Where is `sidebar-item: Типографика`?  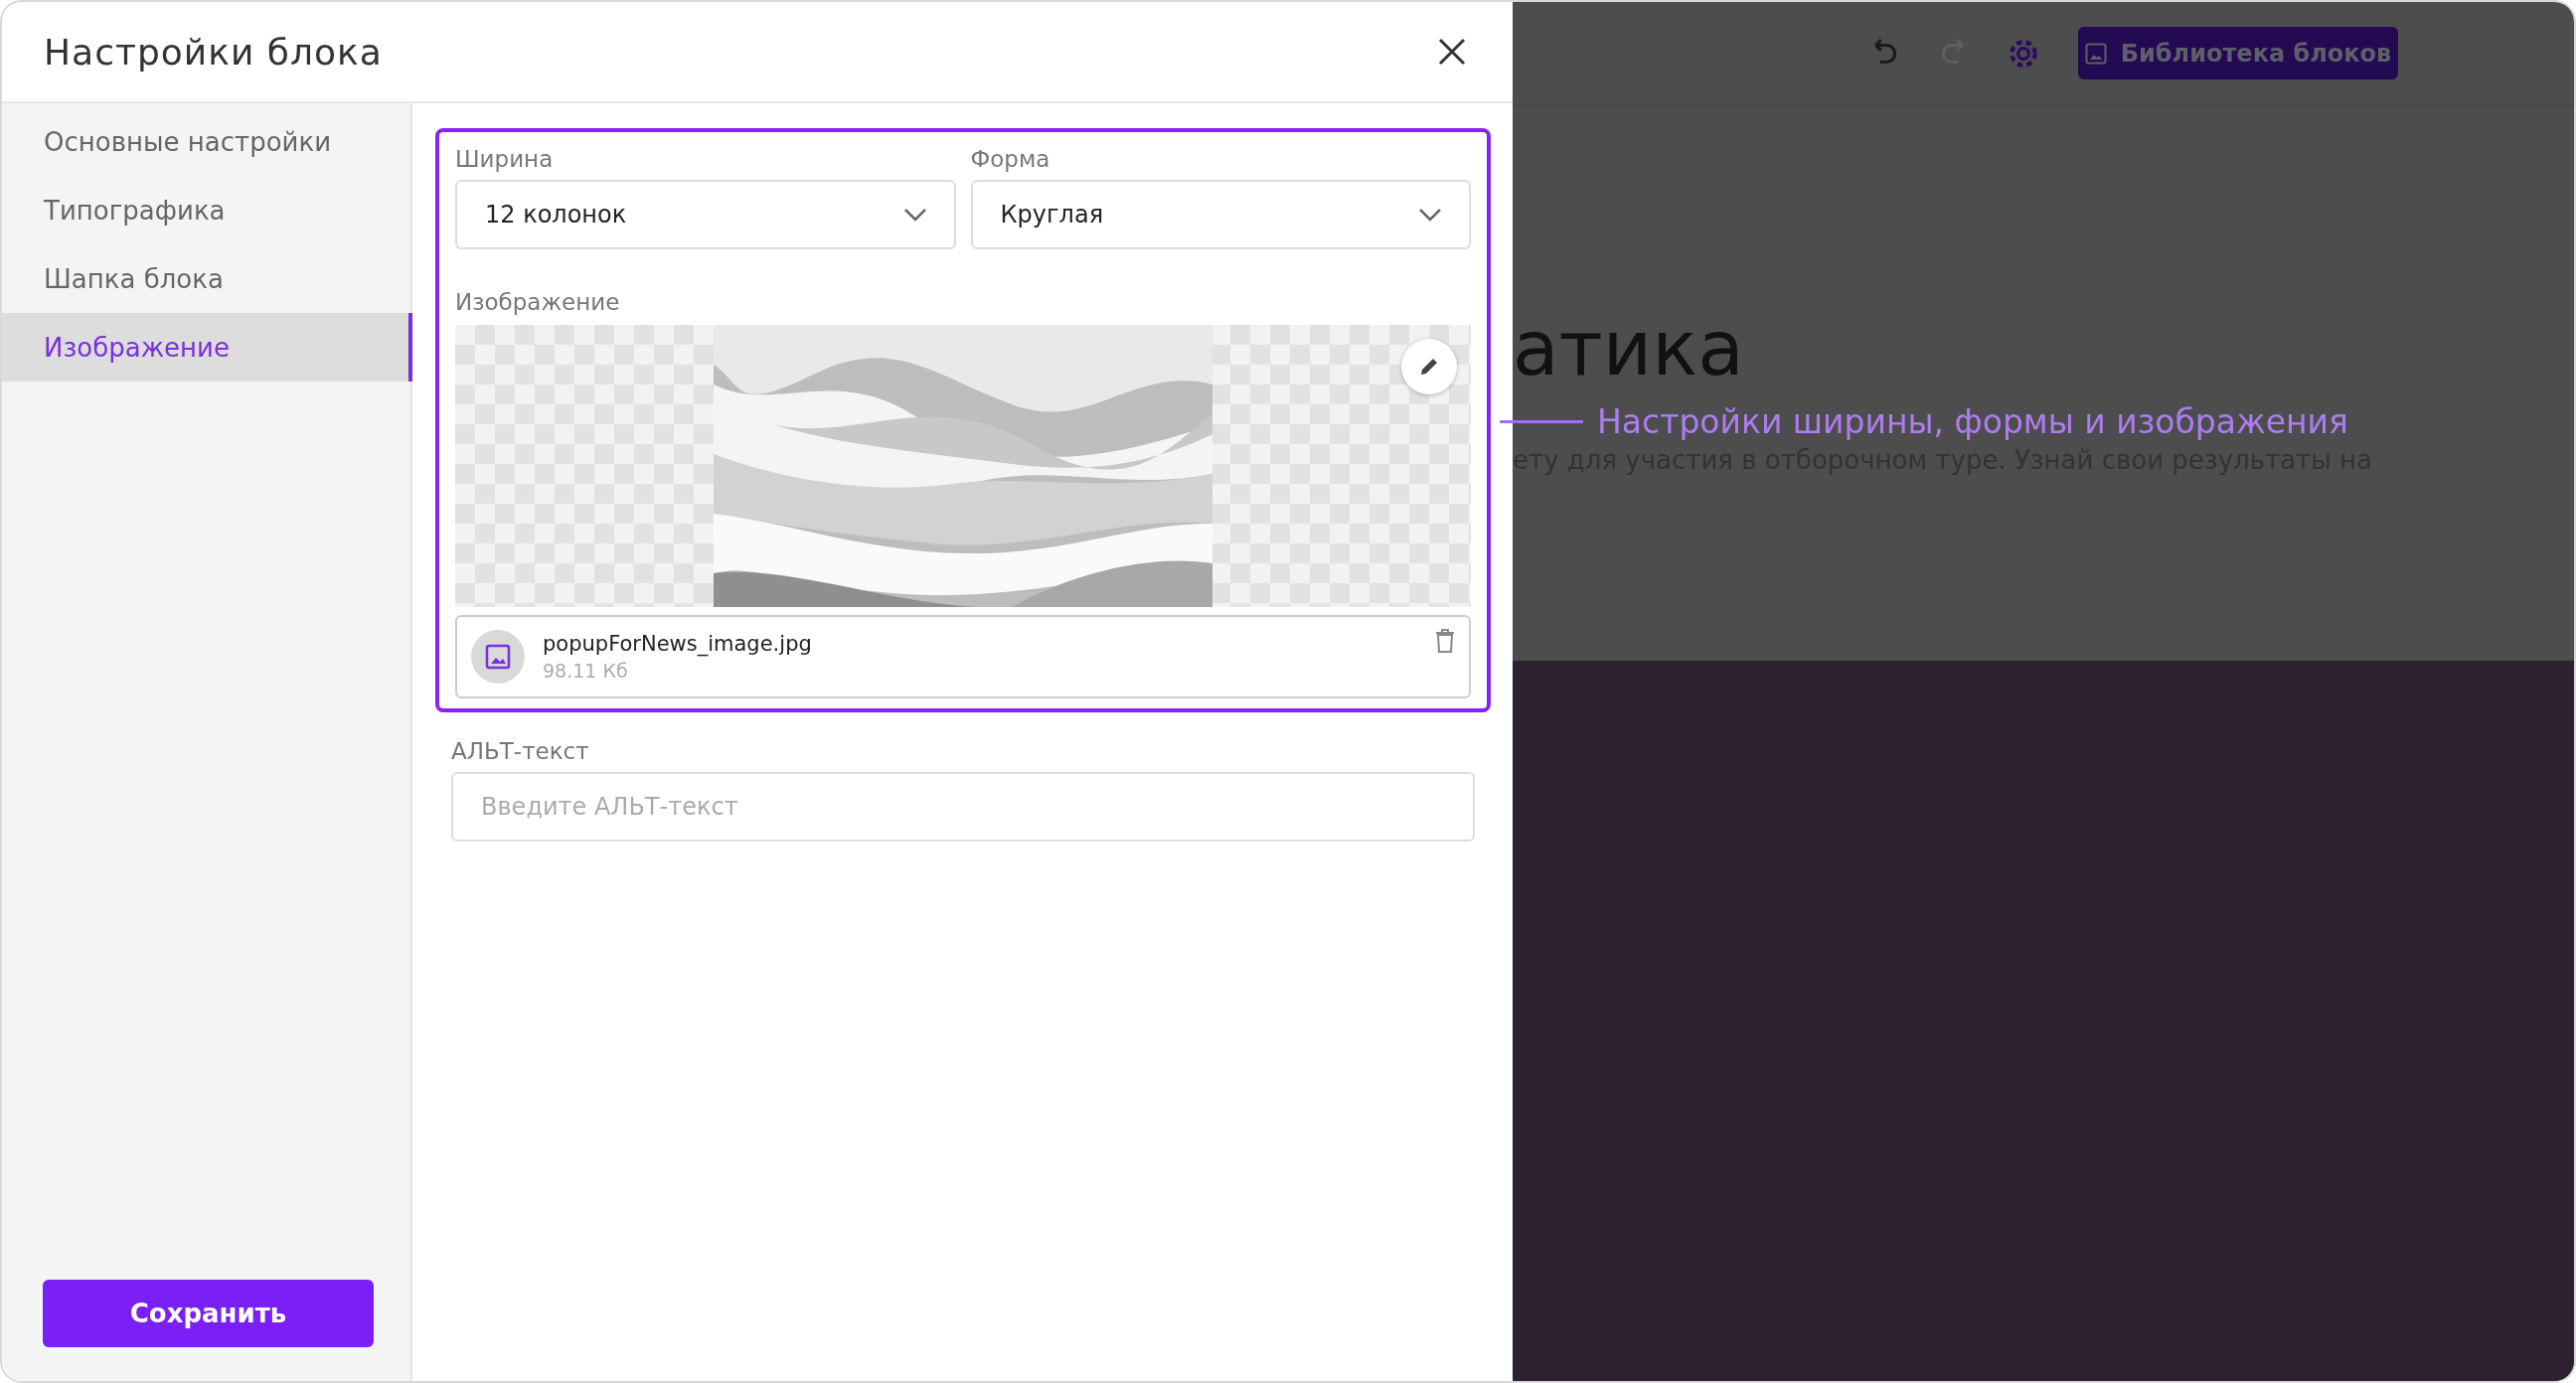 sidebar-item: Типографика is located at coordinates (207, 210).